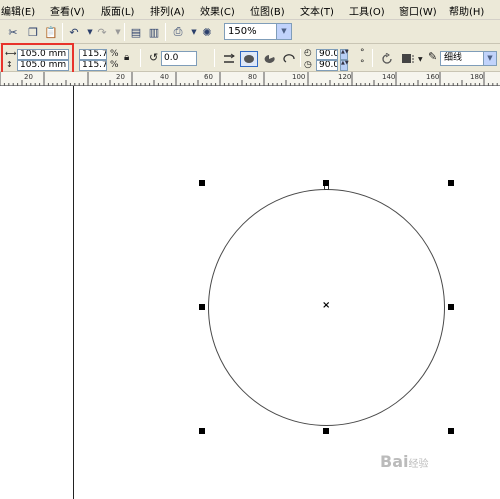 This screenshot has height=499, width=500. What do you see at coordinates (217, 10) in the screenshot?
I see `menu-effects: 效果(C)` at bounding box center [217, 10].